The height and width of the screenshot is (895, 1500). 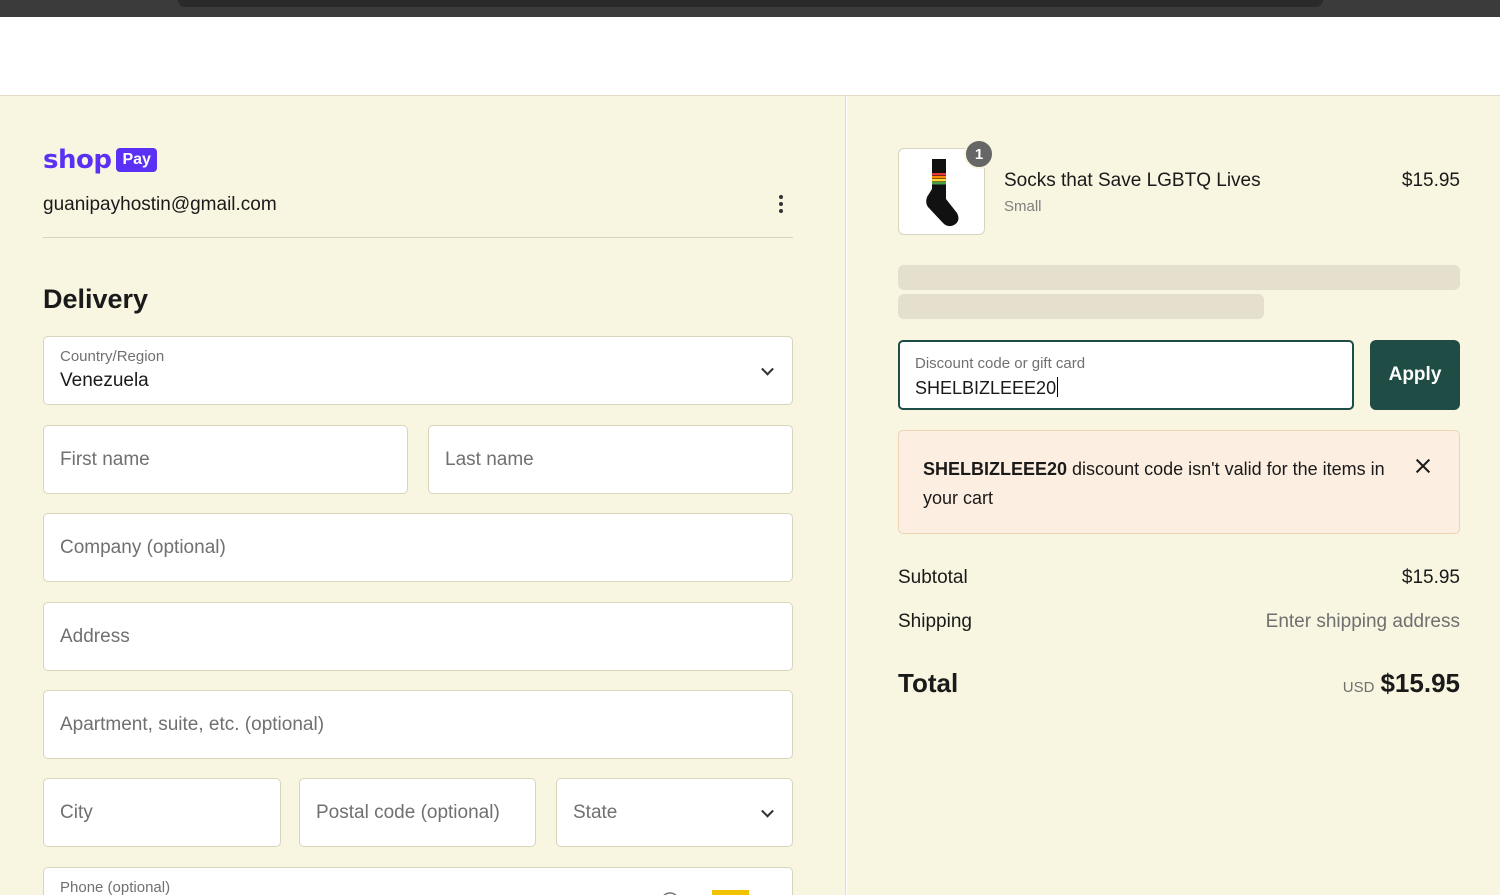 I want to click on discount-label: Discount code or gift card, so click(x=1000, y=363).